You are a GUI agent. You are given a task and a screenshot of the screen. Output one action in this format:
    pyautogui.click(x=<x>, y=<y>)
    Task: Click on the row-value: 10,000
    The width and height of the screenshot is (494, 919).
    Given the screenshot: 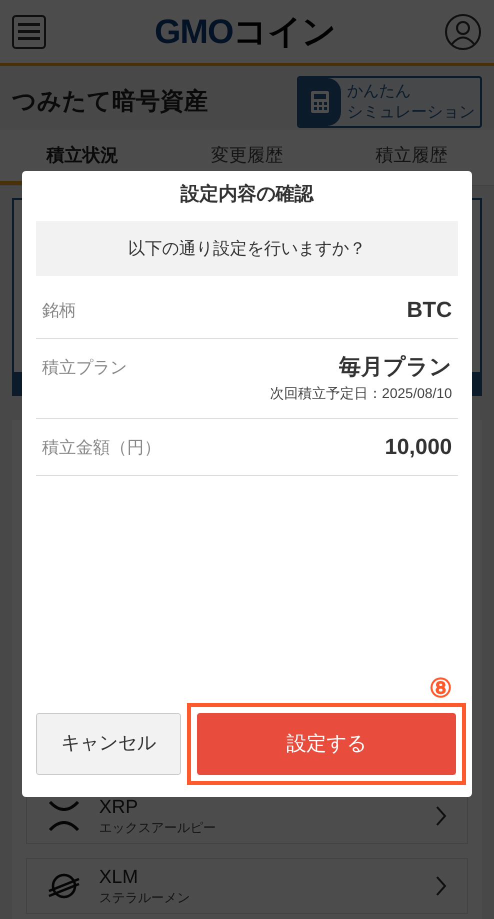 What is the action you would take?
    pyautogui.click(x=418, y=446)
    